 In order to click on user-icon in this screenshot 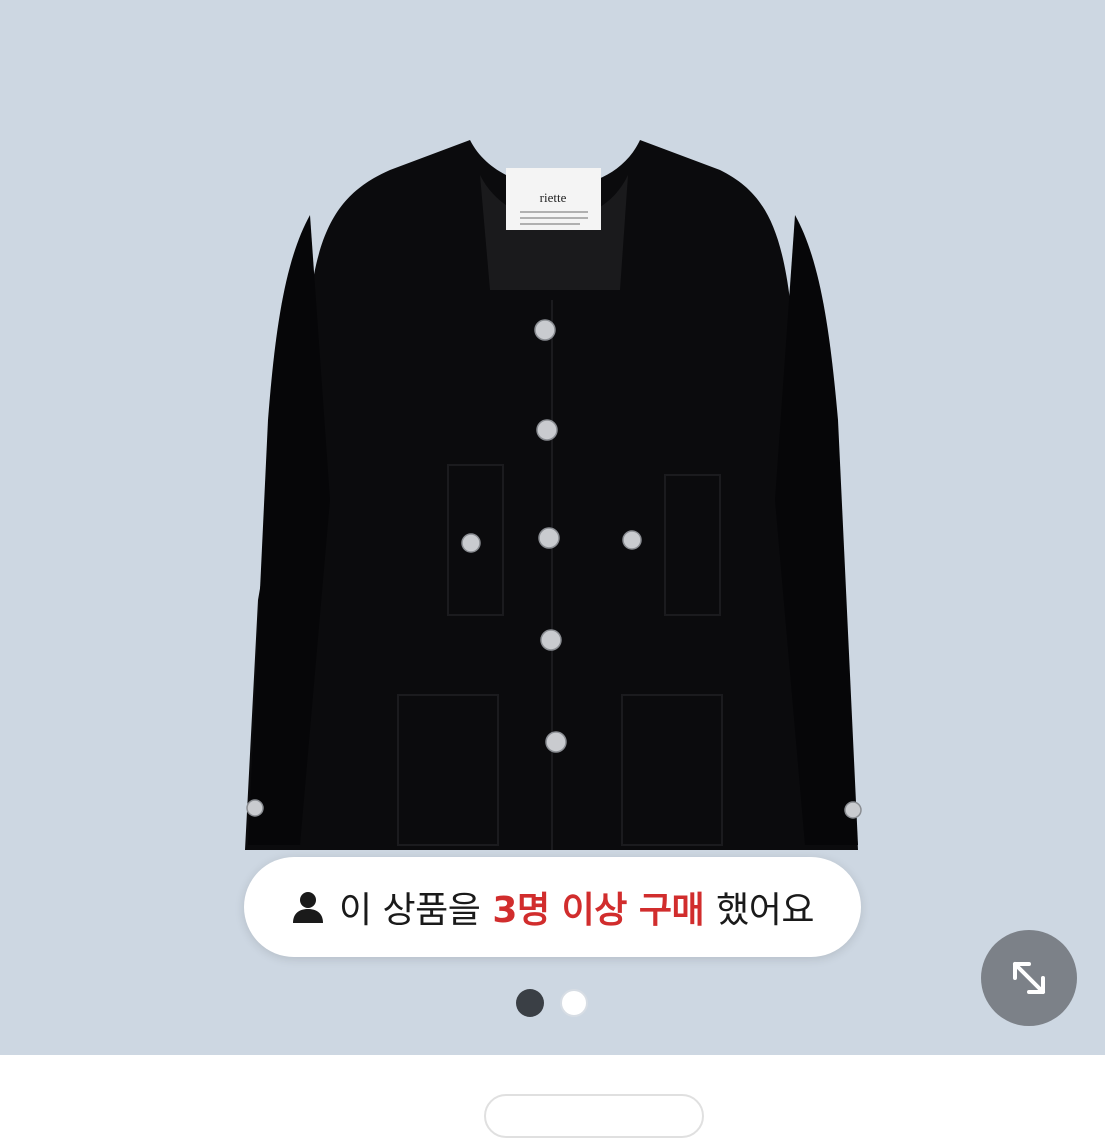, I will do `click(308, 907)`.